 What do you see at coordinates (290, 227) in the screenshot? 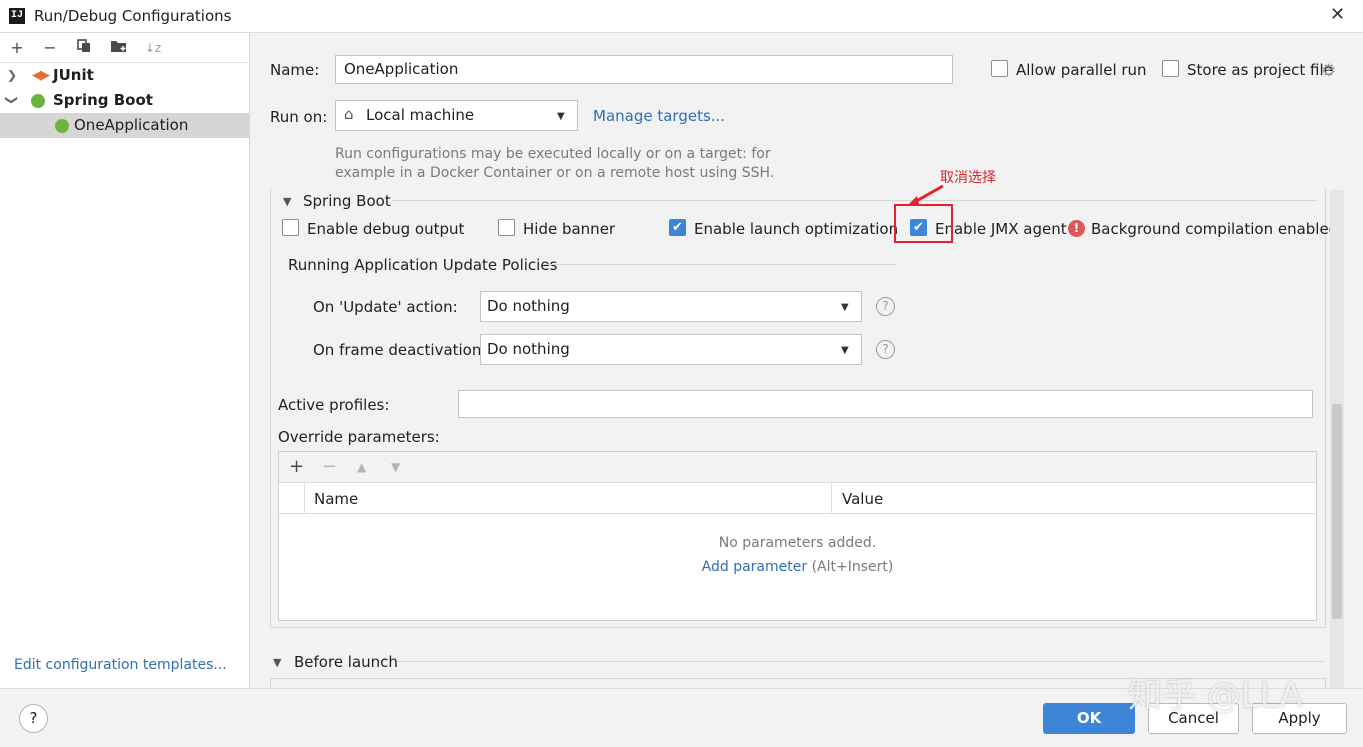
I see `enable-debug-output-checkbox` at bounding box center [290, 227].